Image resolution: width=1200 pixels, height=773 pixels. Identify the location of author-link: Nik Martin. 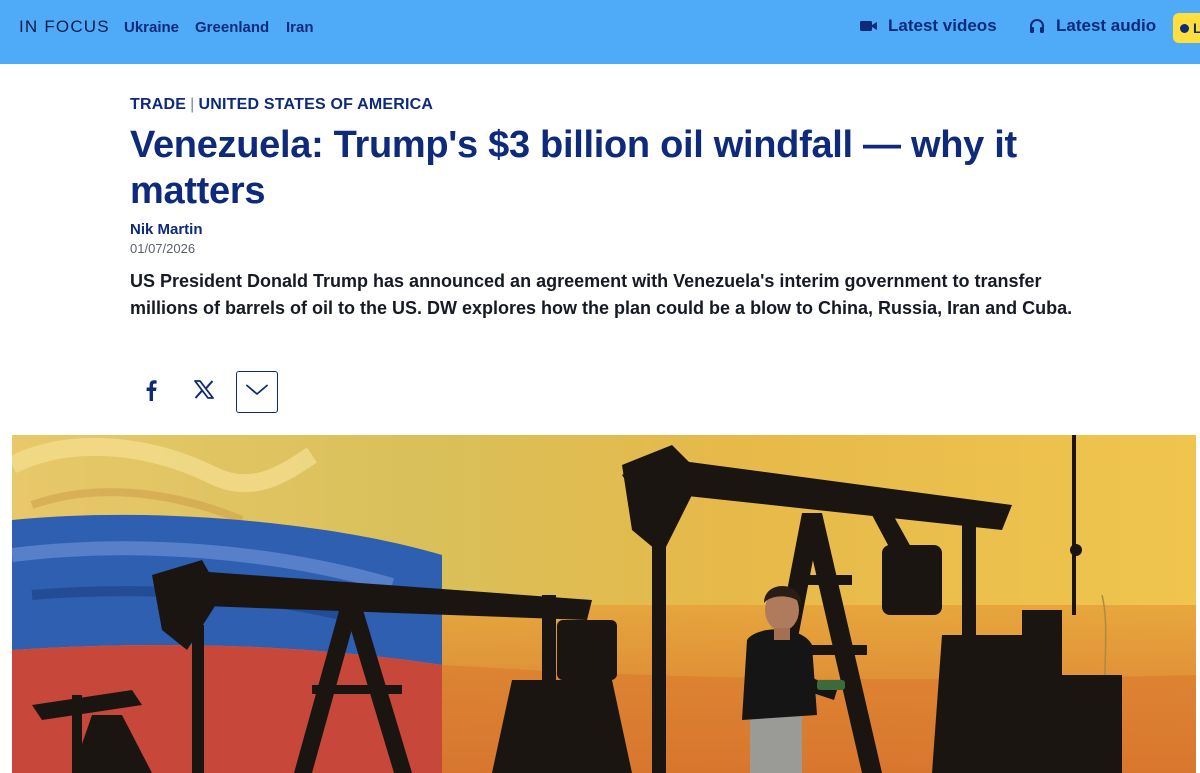
(166, 229).